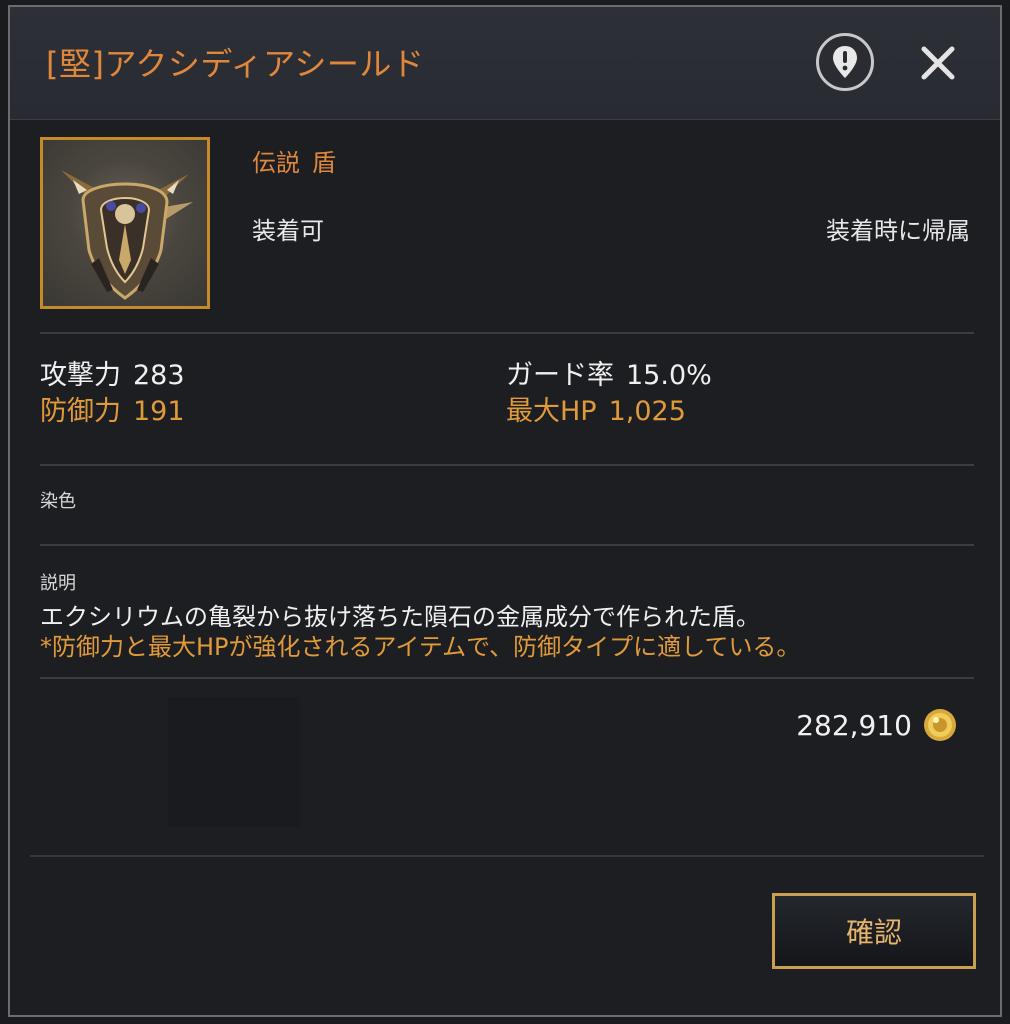 This screenshot has width=1010, height=1024. I want to click on dye-label: 染色, so click(58, 501).